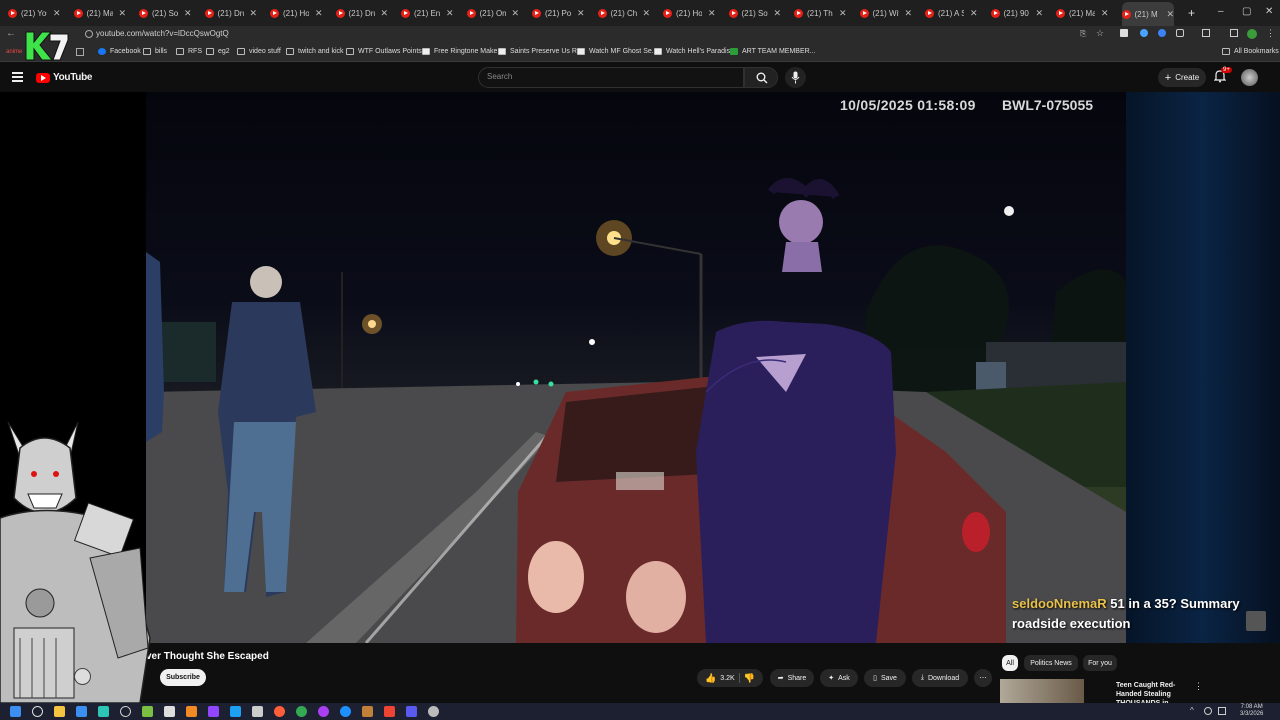 The height and width of the screenshot is (720, 1280). Describe the element at coordinates (761, 77) in the screenshot. I see `search-button` at that location.